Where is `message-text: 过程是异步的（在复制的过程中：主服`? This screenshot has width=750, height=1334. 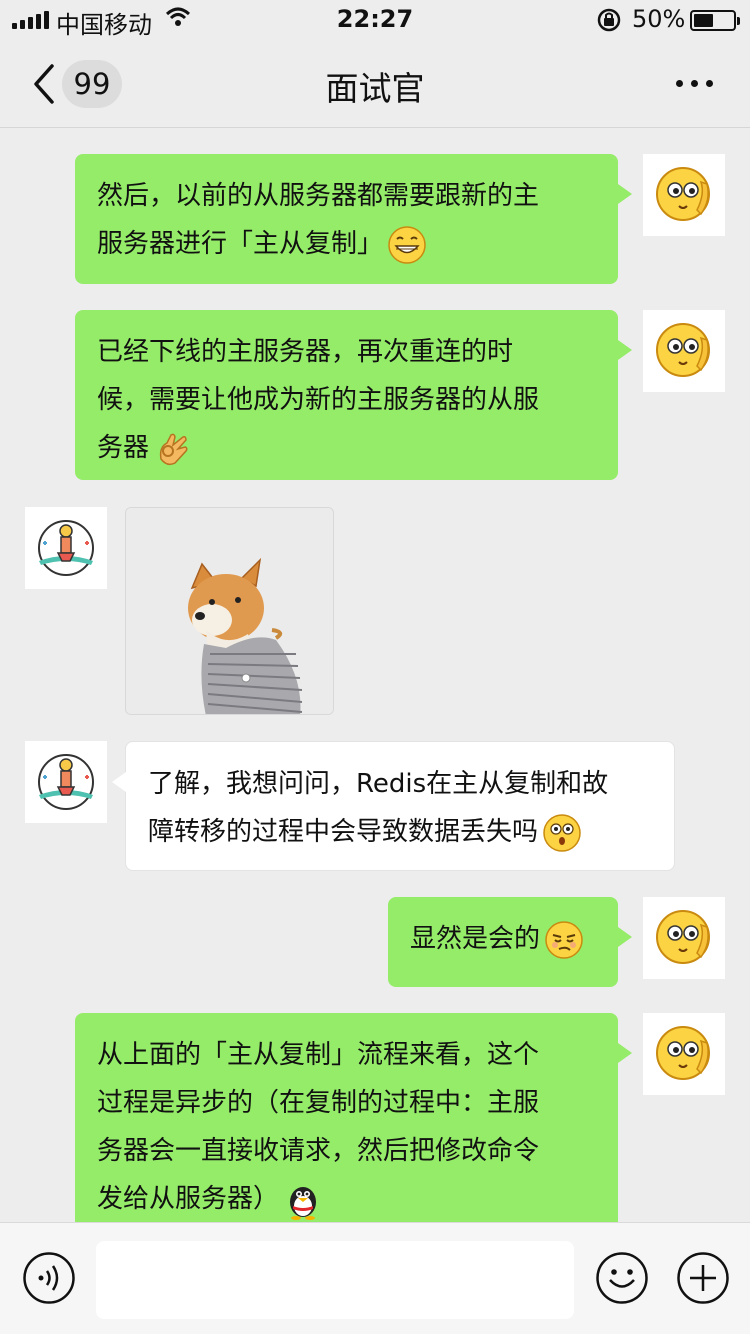
message-text: 过程是异步的（在复制的过程中：主服 is located at coordinates (318, 1103).